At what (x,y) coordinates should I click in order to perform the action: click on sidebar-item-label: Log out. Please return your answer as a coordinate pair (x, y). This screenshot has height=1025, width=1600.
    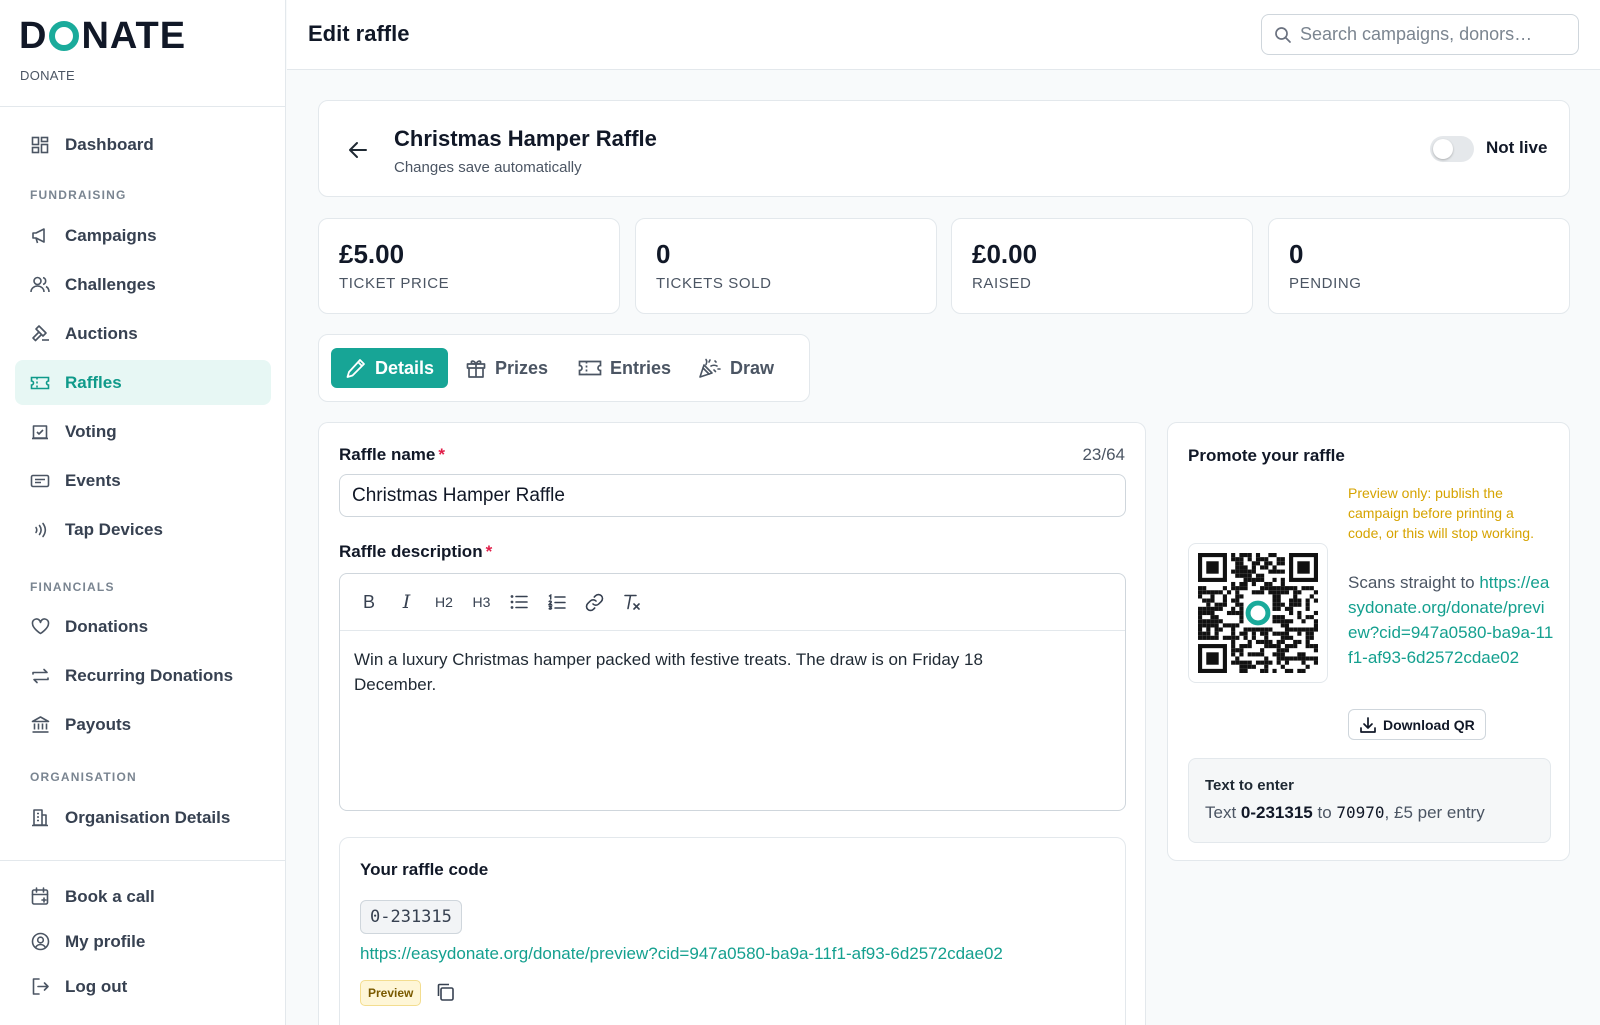
    Looking at the image, I should click on (96, 986).